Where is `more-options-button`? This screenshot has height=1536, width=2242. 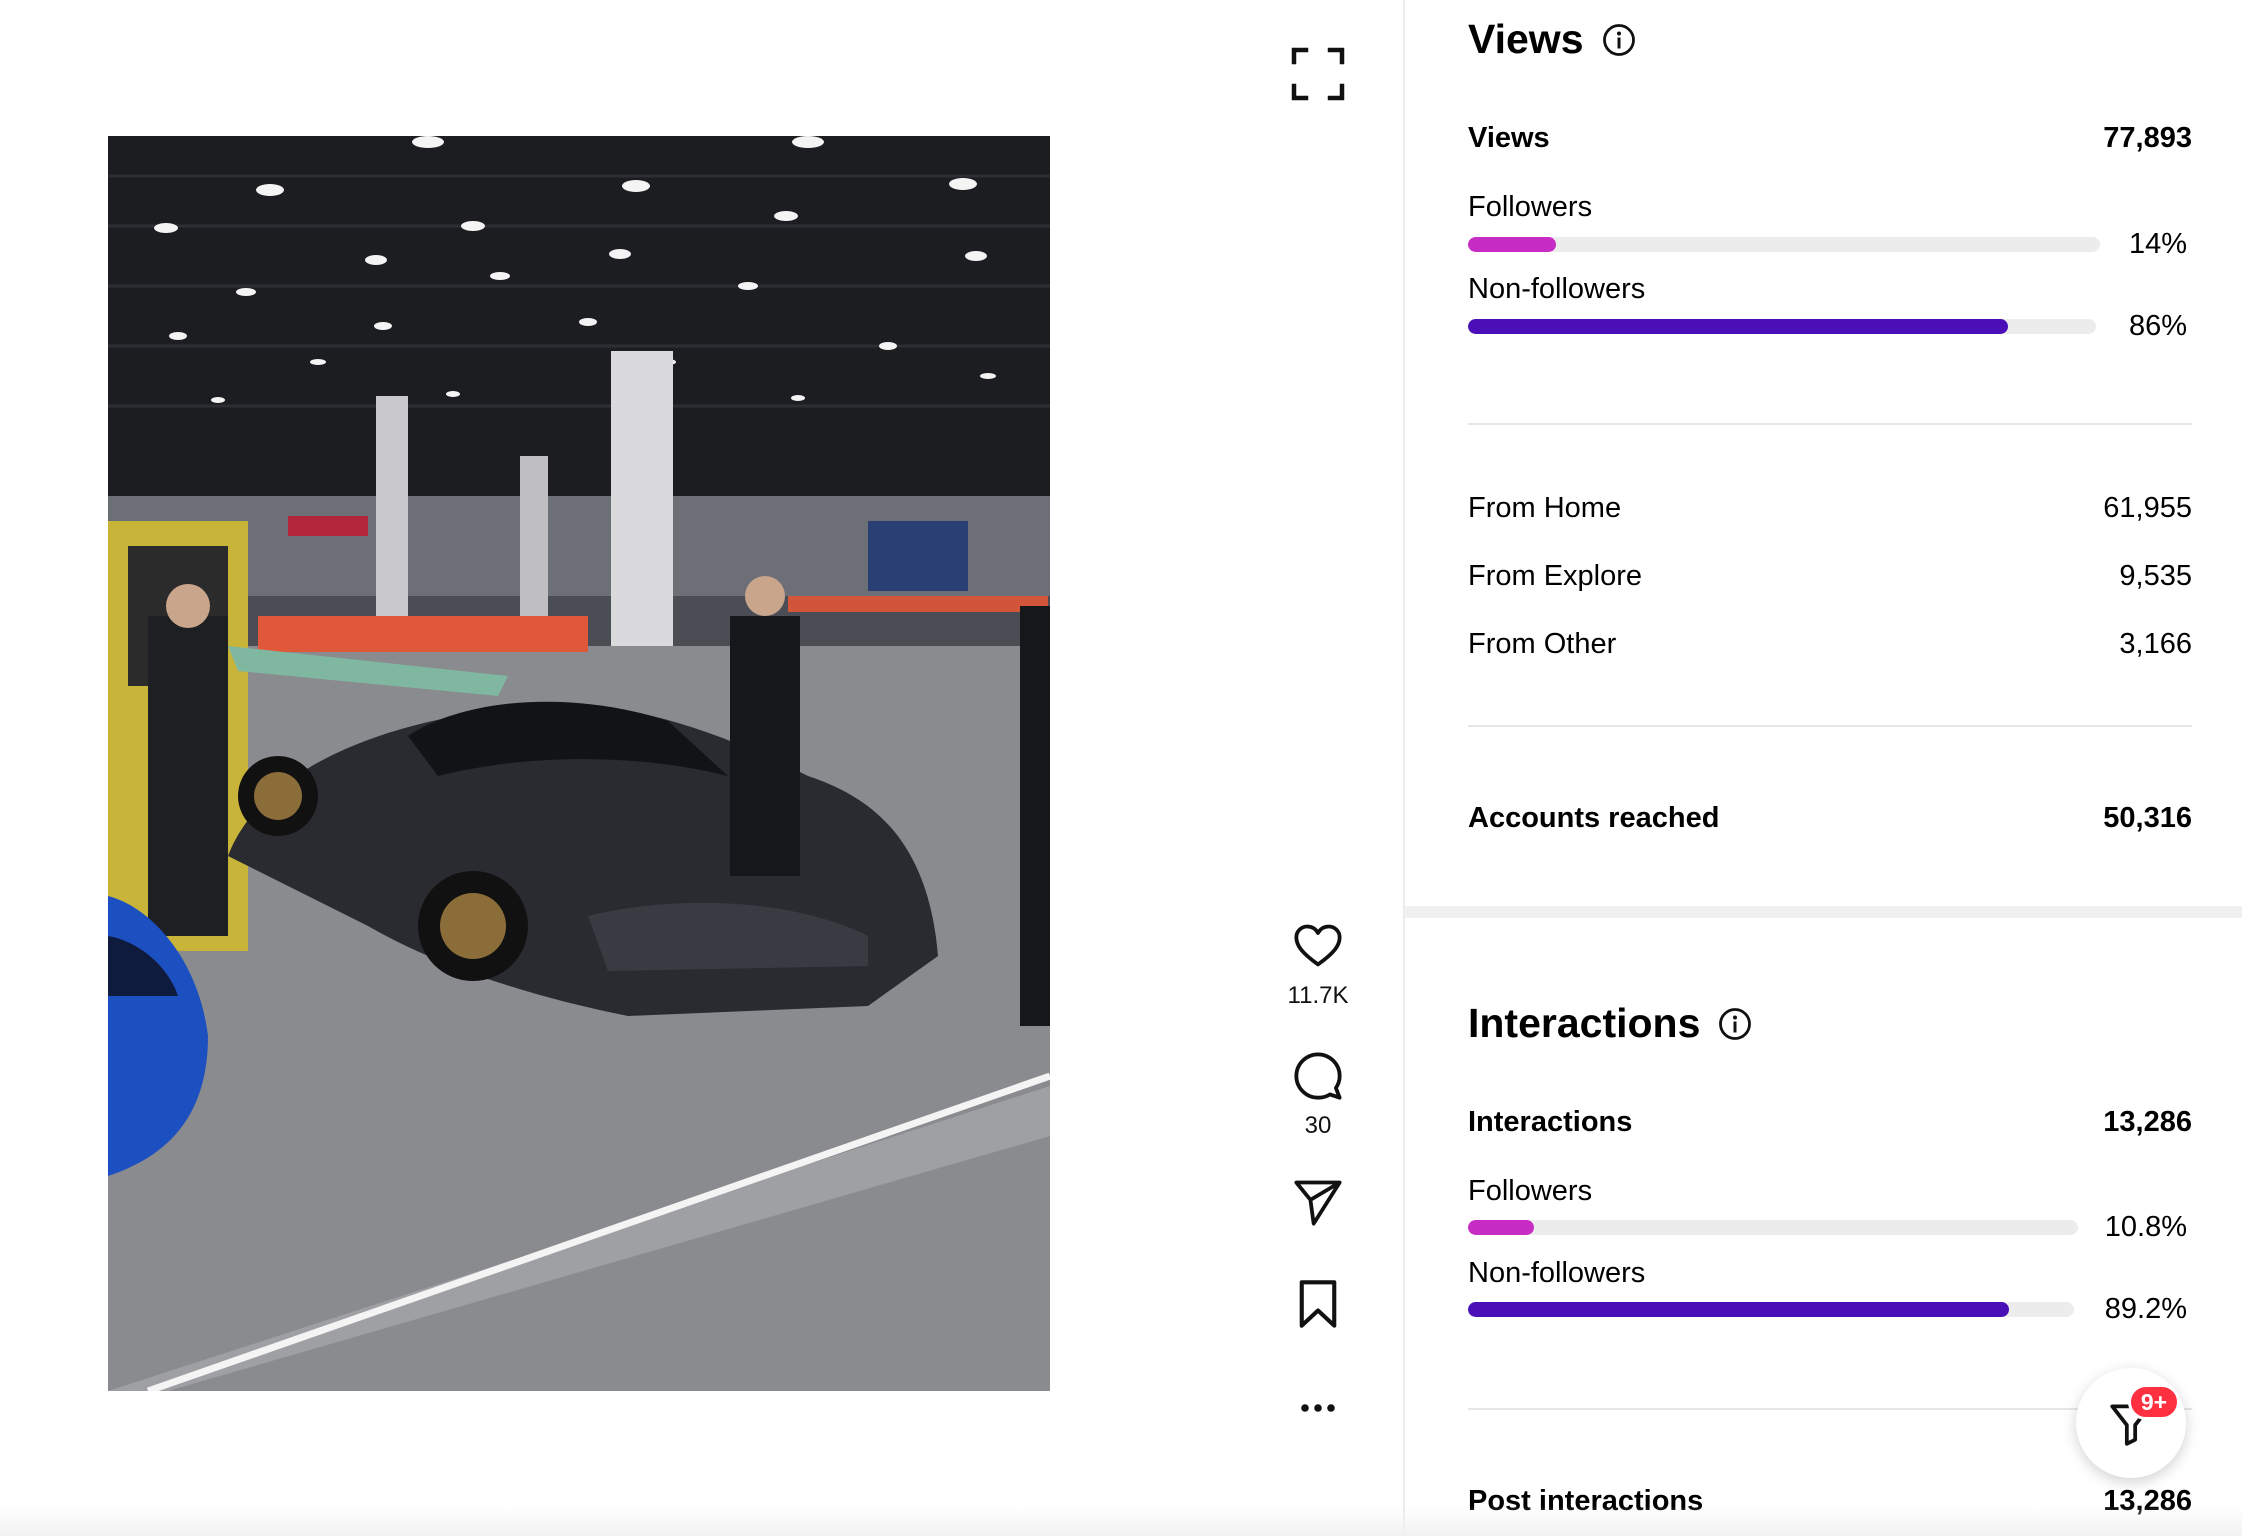 more-options-button is located at coordinates (1318, 1408).